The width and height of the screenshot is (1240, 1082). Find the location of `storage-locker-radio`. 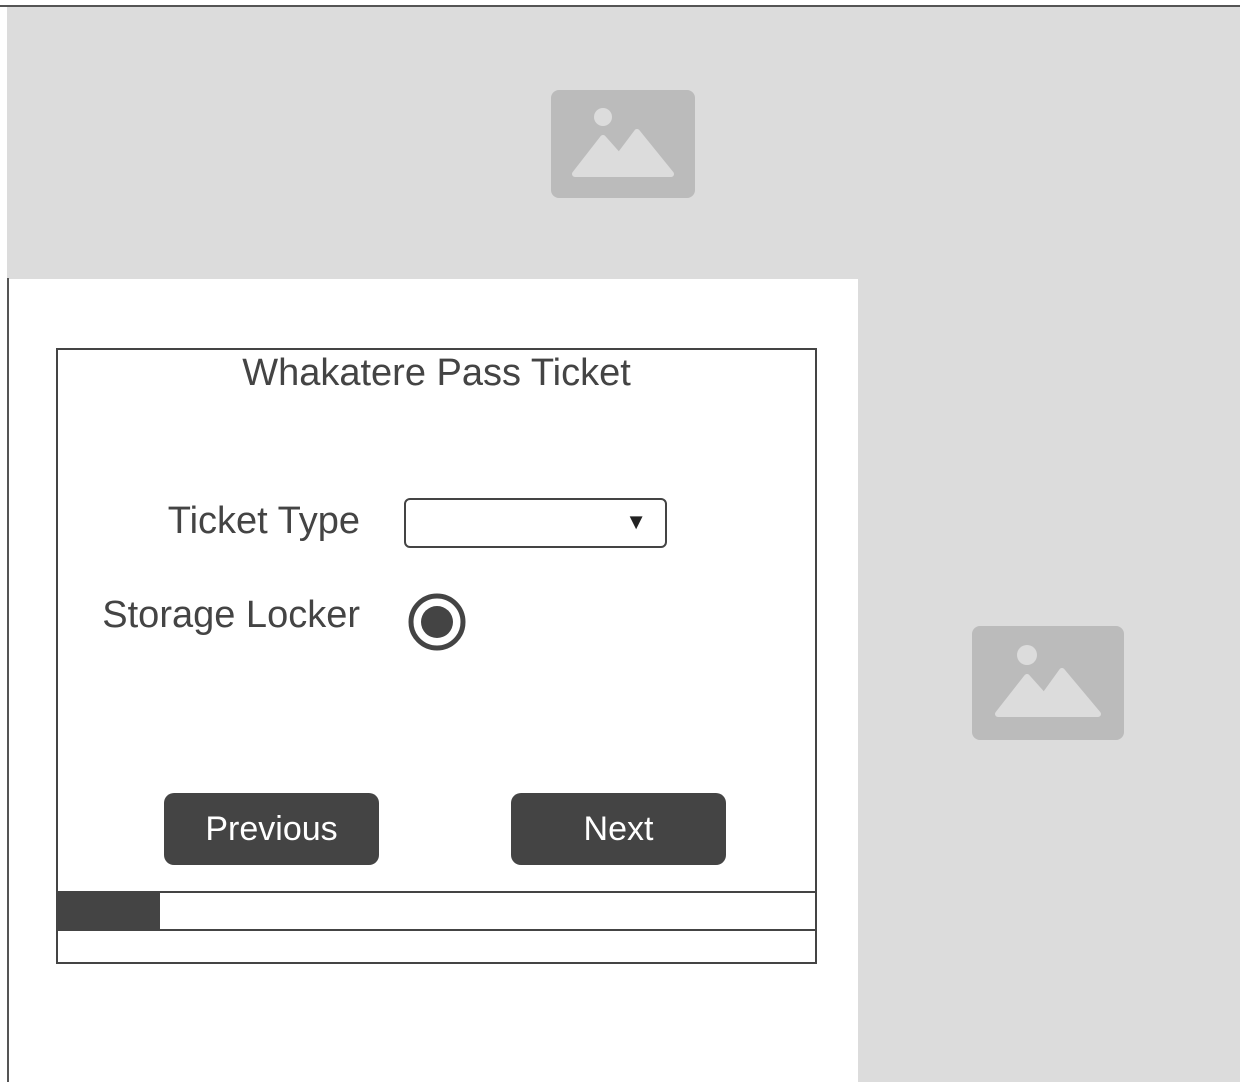

storage-locker-radio is located at coordinates (437, 622).